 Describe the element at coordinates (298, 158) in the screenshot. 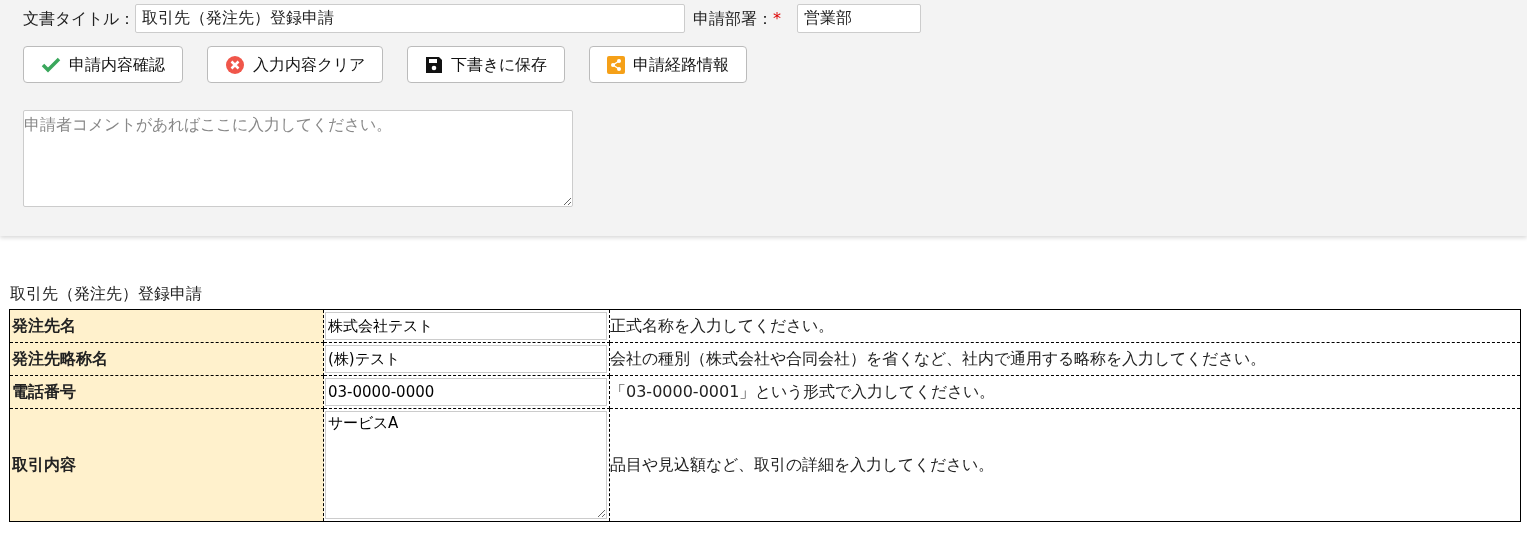

I see `comment-field: 申請者コメントがあればここに入力してください。` at that location.